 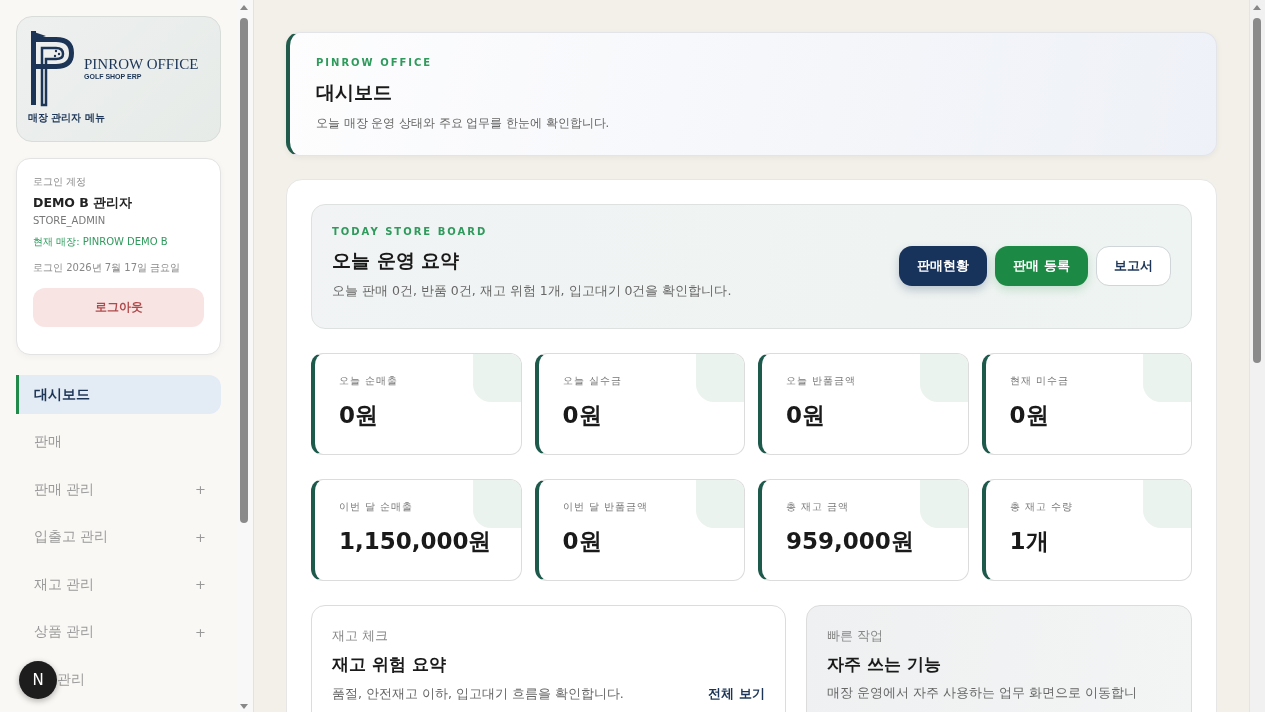 What do you see at coordinates (1041, 266) in the screenshot?
I see `action-button: 판매 등록` at bounding box center [1041, 266].